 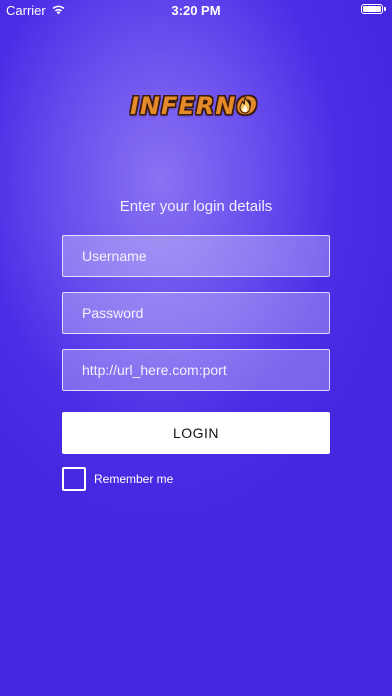 I want to click on remember-me-checkbox, so click(x=74, y=479).